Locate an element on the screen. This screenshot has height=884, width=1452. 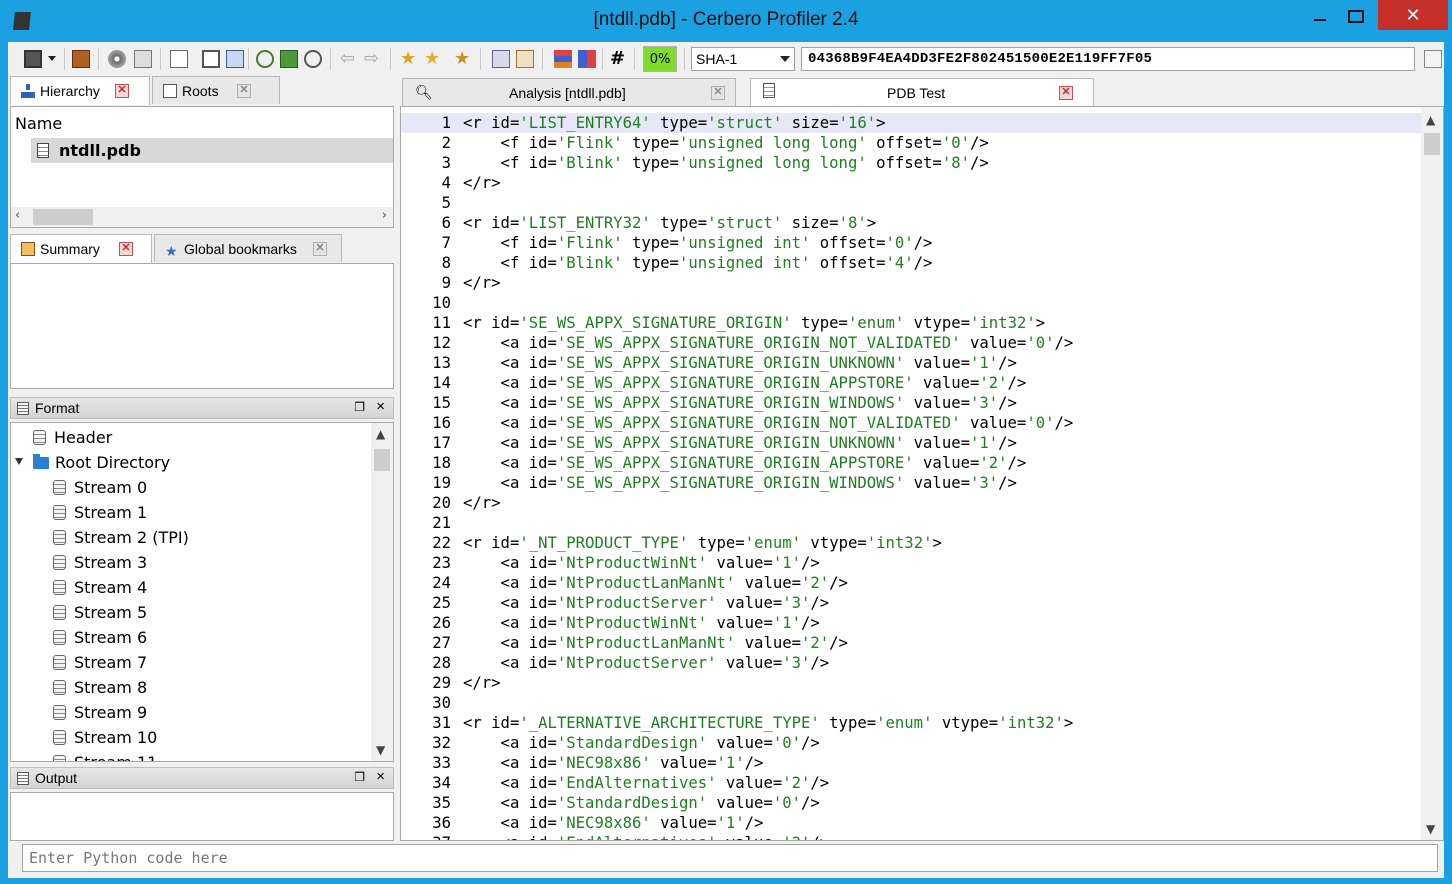
tree-item: Stream 3 is located at coordinates (100, 562).